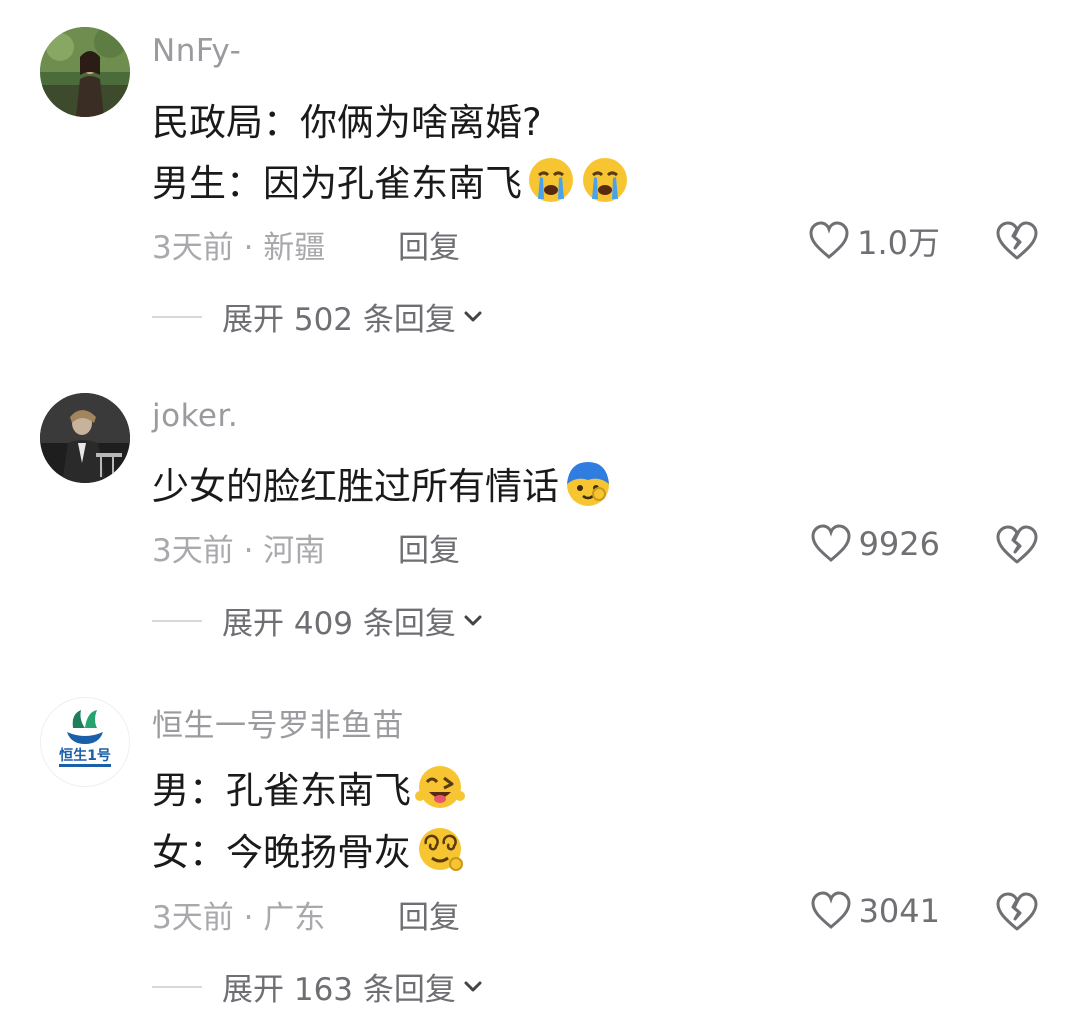  What do you see at coordinates (281, 790) in the screenshot?
I see `comment-text: 男：孔雀东南飞` at bounding box center [281, 790].